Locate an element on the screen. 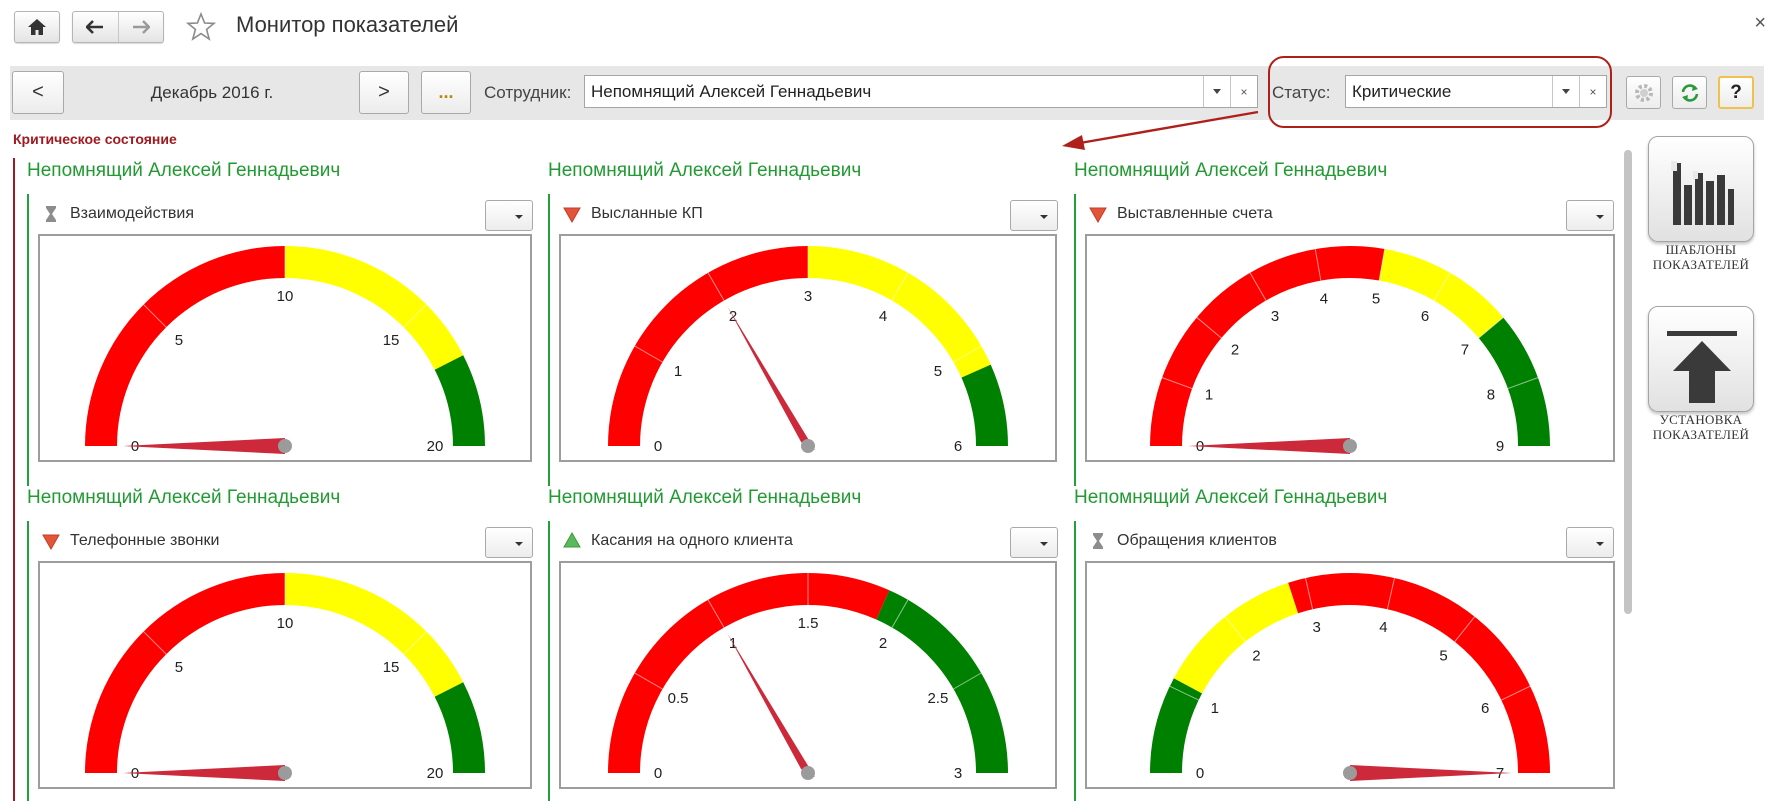  critical-section-title: Критическое состояние is located at coordinates (95, 139).